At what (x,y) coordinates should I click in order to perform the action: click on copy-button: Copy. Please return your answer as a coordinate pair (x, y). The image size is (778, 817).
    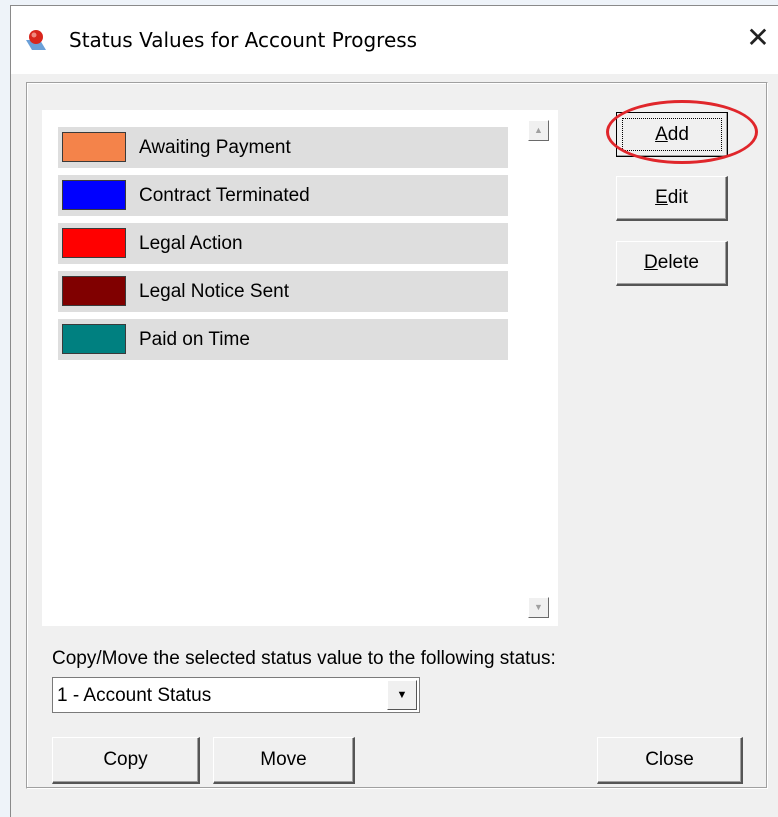
    Looking at the image, I should click on (126, 760).